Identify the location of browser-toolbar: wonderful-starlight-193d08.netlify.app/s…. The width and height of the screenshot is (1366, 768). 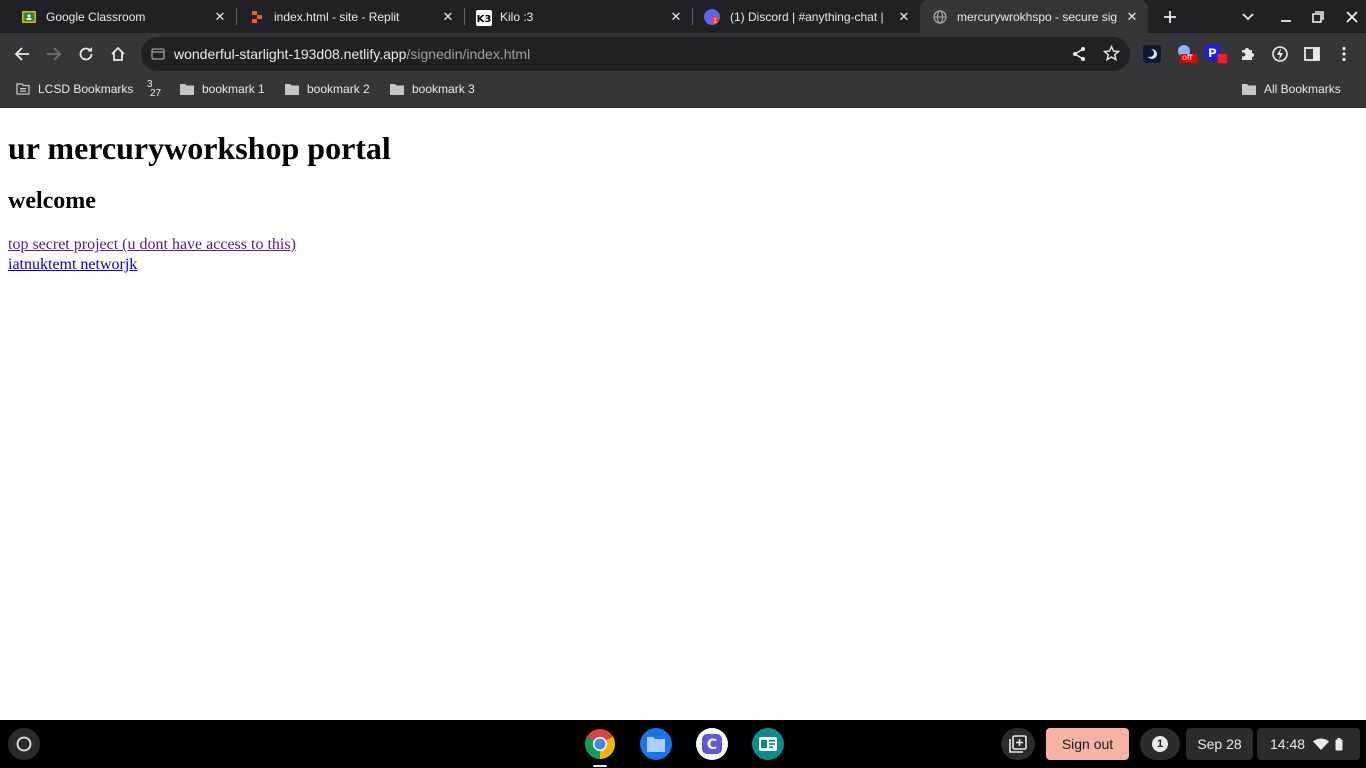
(683, 54).